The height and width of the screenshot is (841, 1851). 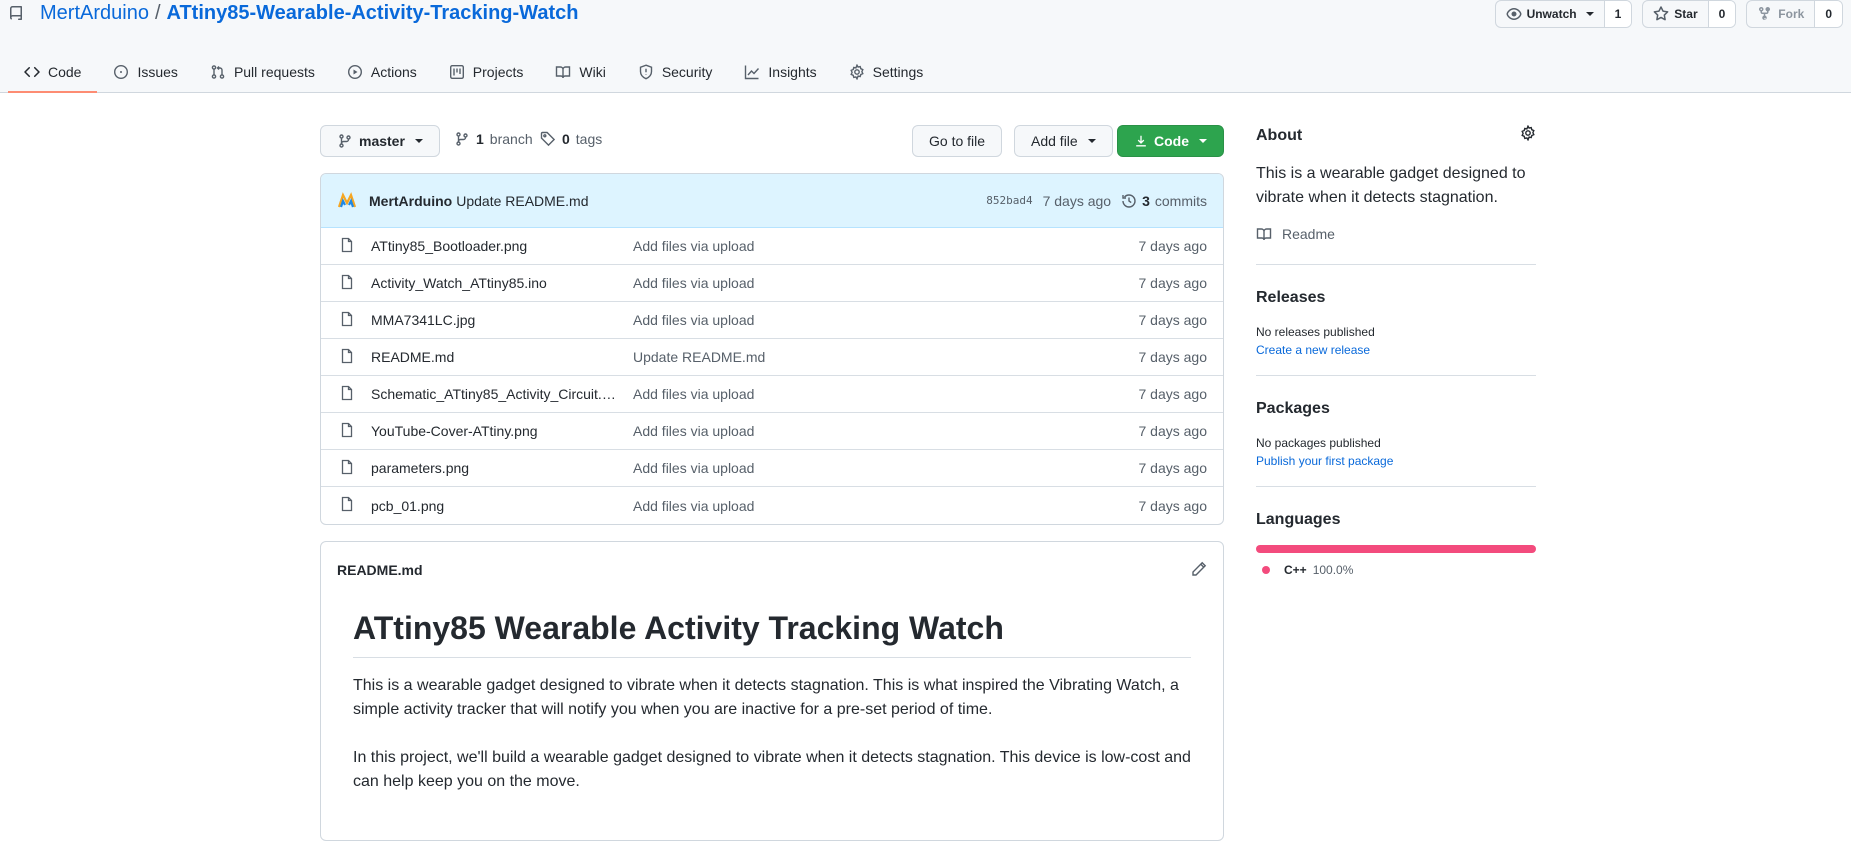 What do you see at coordinates (563, 71) in the screenshot?
I see `book-icon` at bounding box center [563, 71].